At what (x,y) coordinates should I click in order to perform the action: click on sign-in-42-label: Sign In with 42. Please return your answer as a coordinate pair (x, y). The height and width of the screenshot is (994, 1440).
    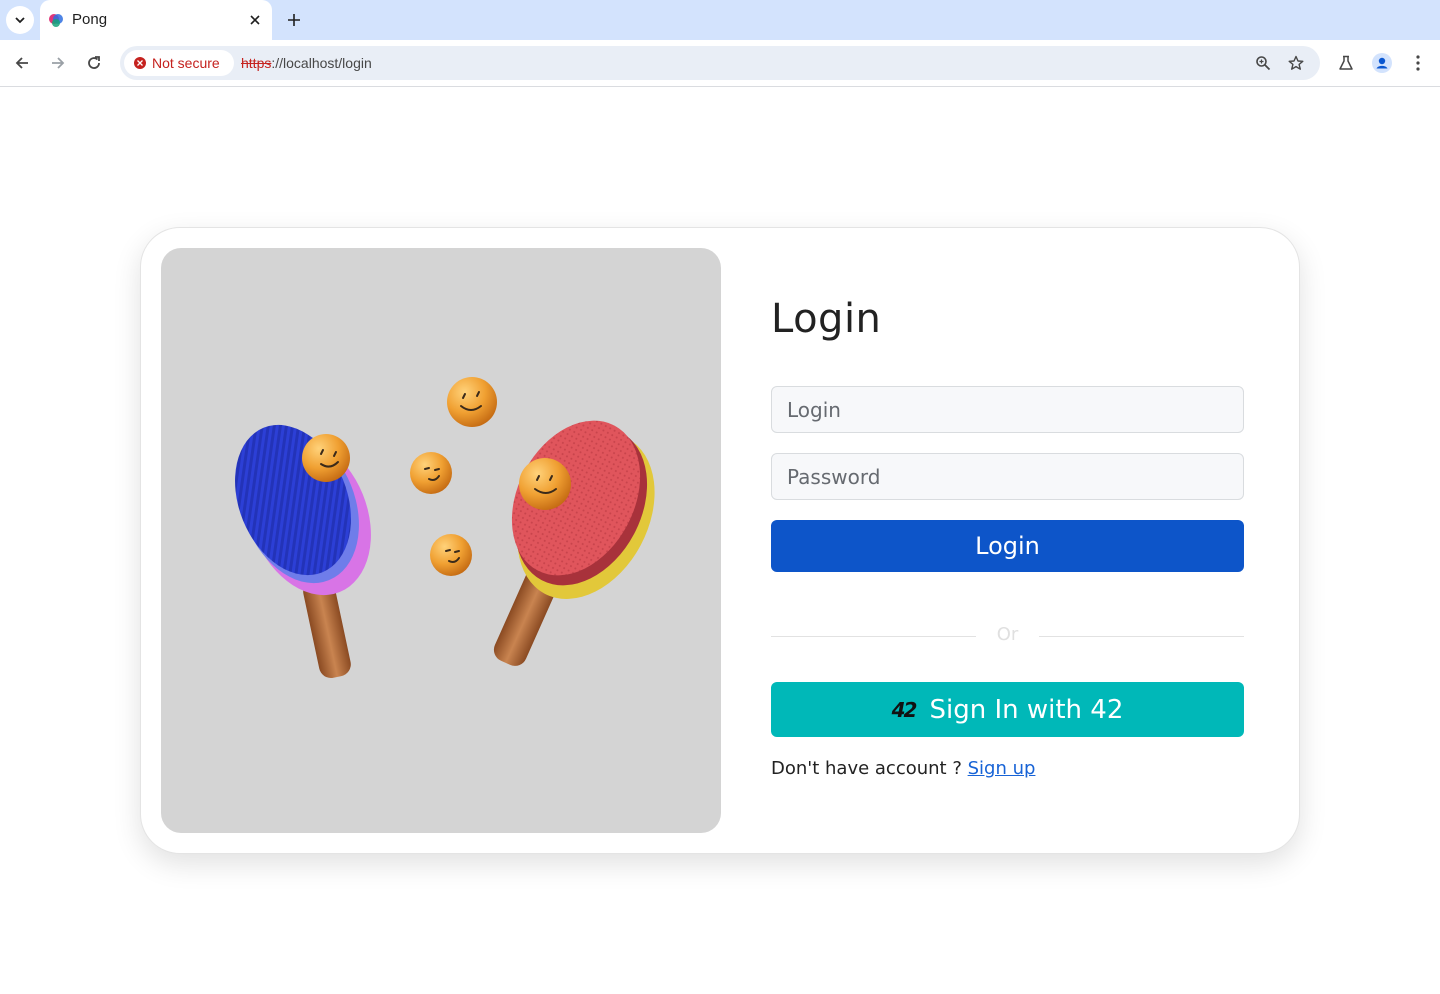
    Looking at the image, I should click on (1026, 709).